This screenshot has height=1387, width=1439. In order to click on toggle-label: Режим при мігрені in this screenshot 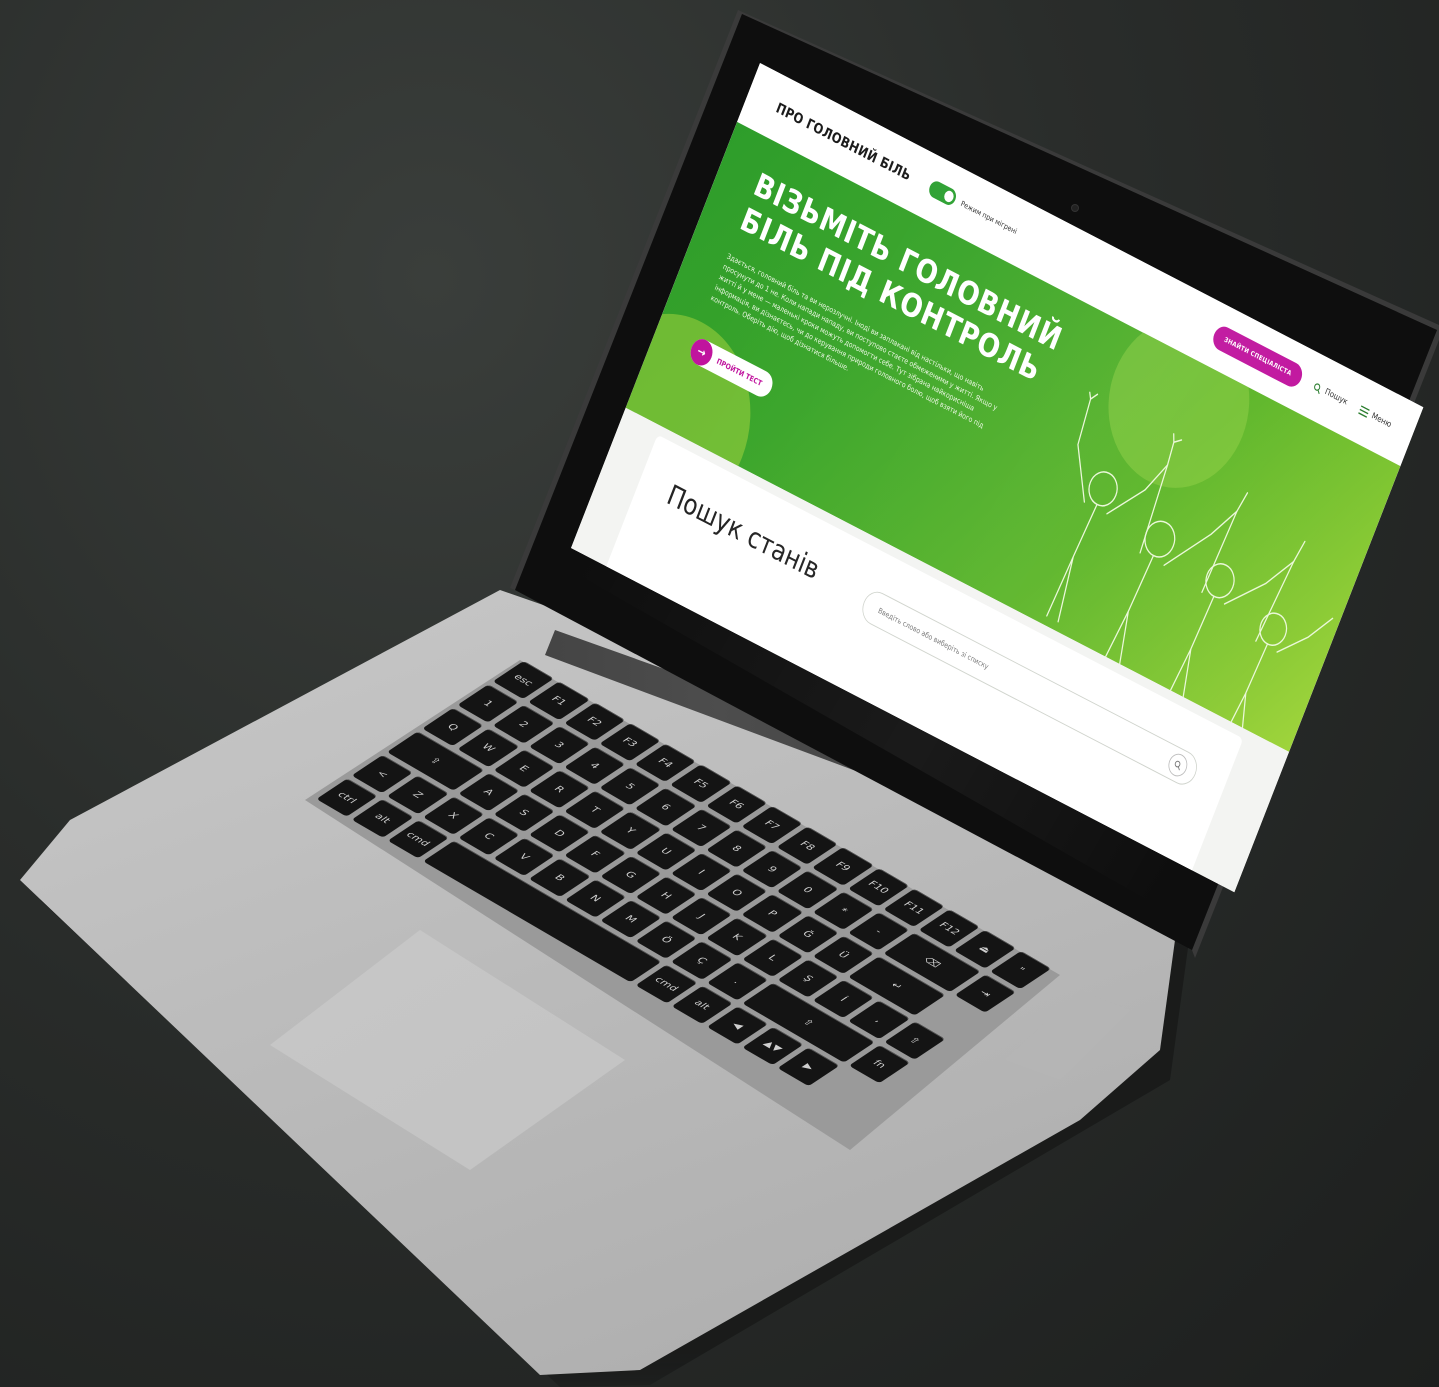, I will do `click(989, 217)`.